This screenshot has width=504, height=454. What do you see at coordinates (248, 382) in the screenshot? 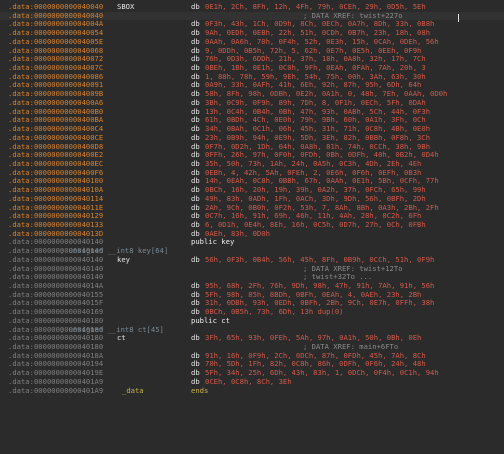
I see `operand-bytes: 0CEh, 0C8h, 8Ch, 3Eh` at bounding box center [248, 382].